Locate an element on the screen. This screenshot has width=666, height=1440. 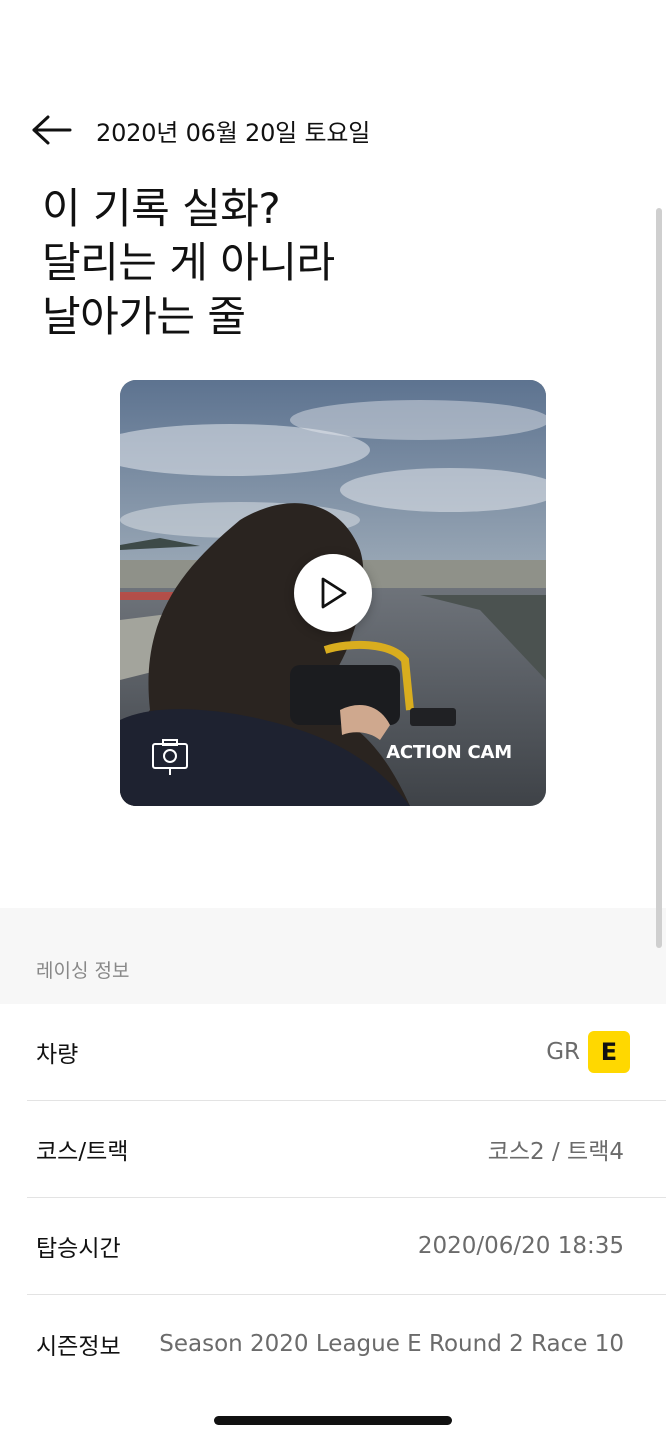
section-title: 레이싱 정보 is located at coordinates (83, 971).